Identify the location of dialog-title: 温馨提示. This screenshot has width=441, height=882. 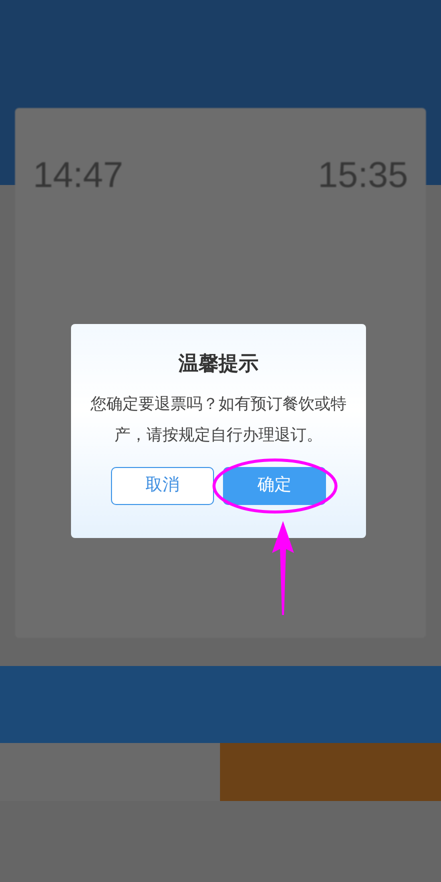
(218, 363).